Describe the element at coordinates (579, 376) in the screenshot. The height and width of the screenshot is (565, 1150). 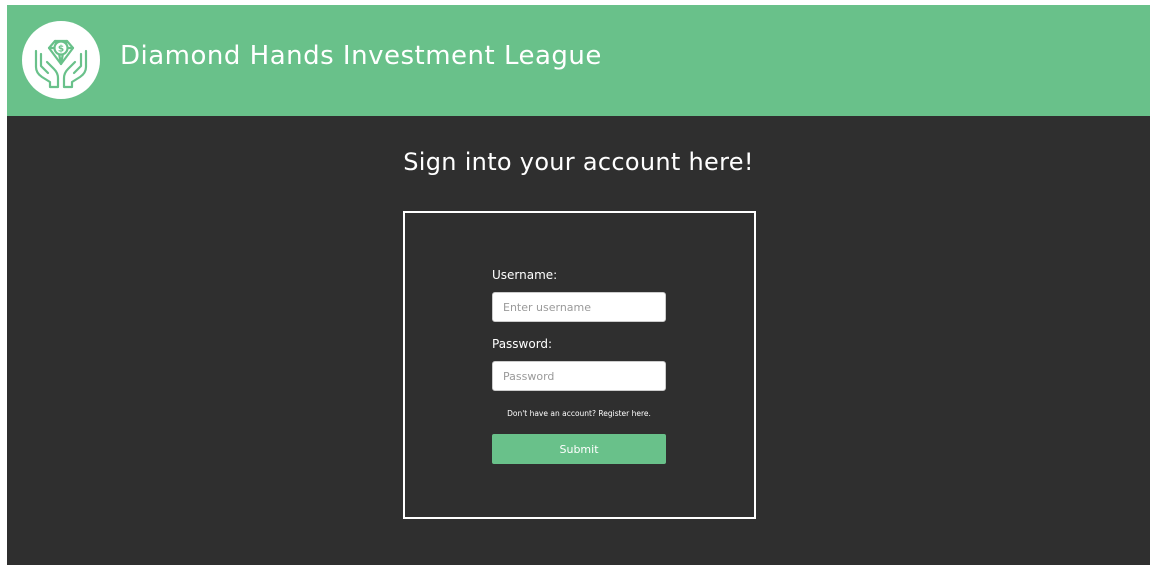
I see `password-input` at that location.